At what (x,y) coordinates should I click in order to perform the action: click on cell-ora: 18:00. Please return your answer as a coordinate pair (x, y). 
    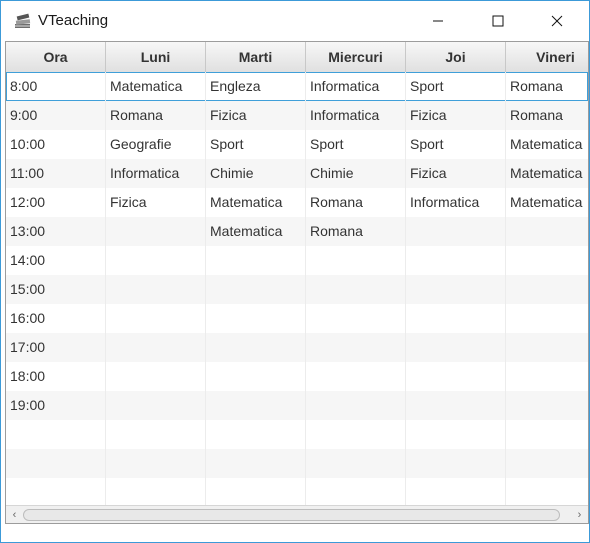
    Looking at the image, I should click on (56, 376).